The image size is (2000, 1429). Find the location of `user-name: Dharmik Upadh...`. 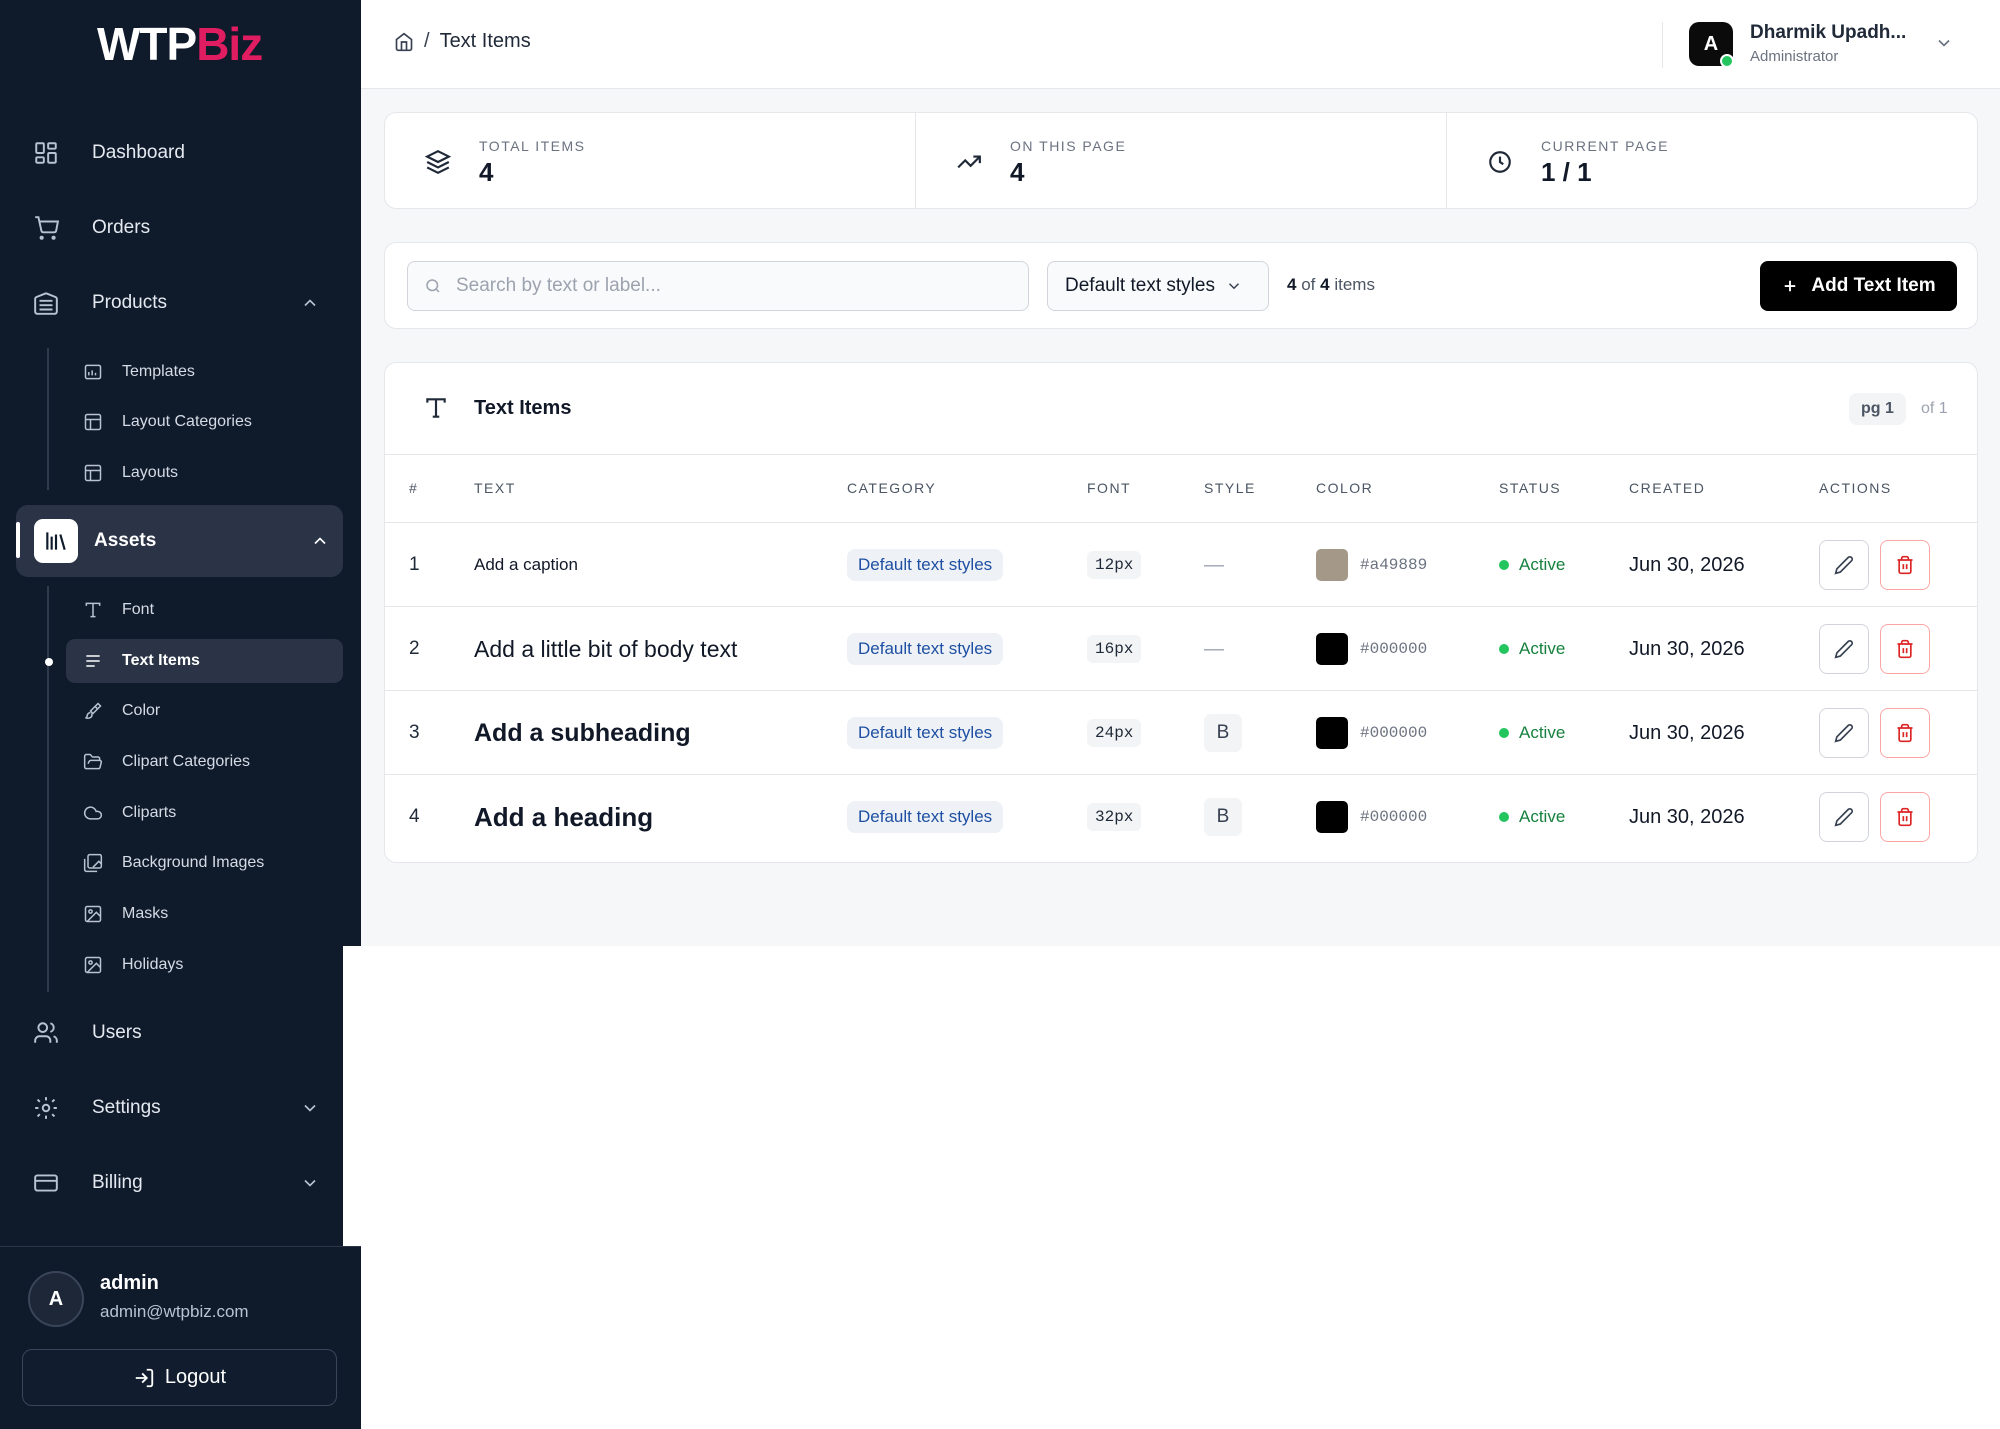

user-name: Dharmik Upadh... is located at coordinates (1828, 33).